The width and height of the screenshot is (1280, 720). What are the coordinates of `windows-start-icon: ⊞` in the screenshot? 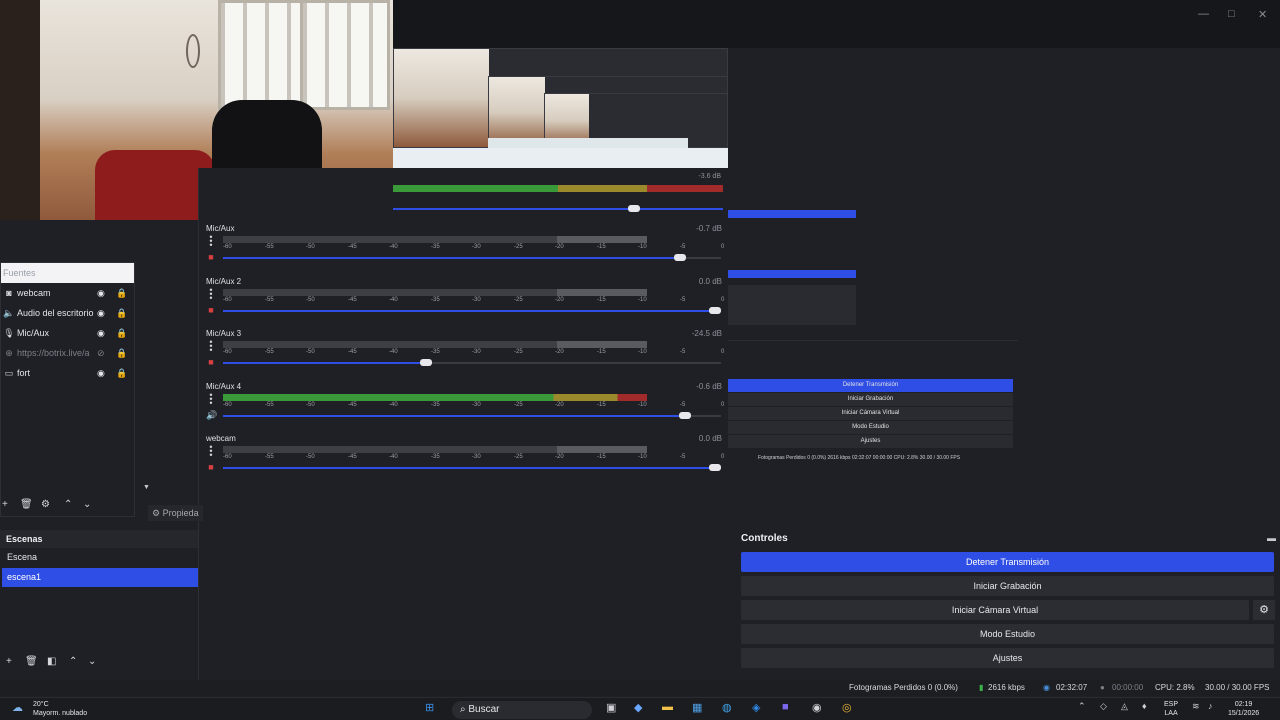 It's located at (429, 707).